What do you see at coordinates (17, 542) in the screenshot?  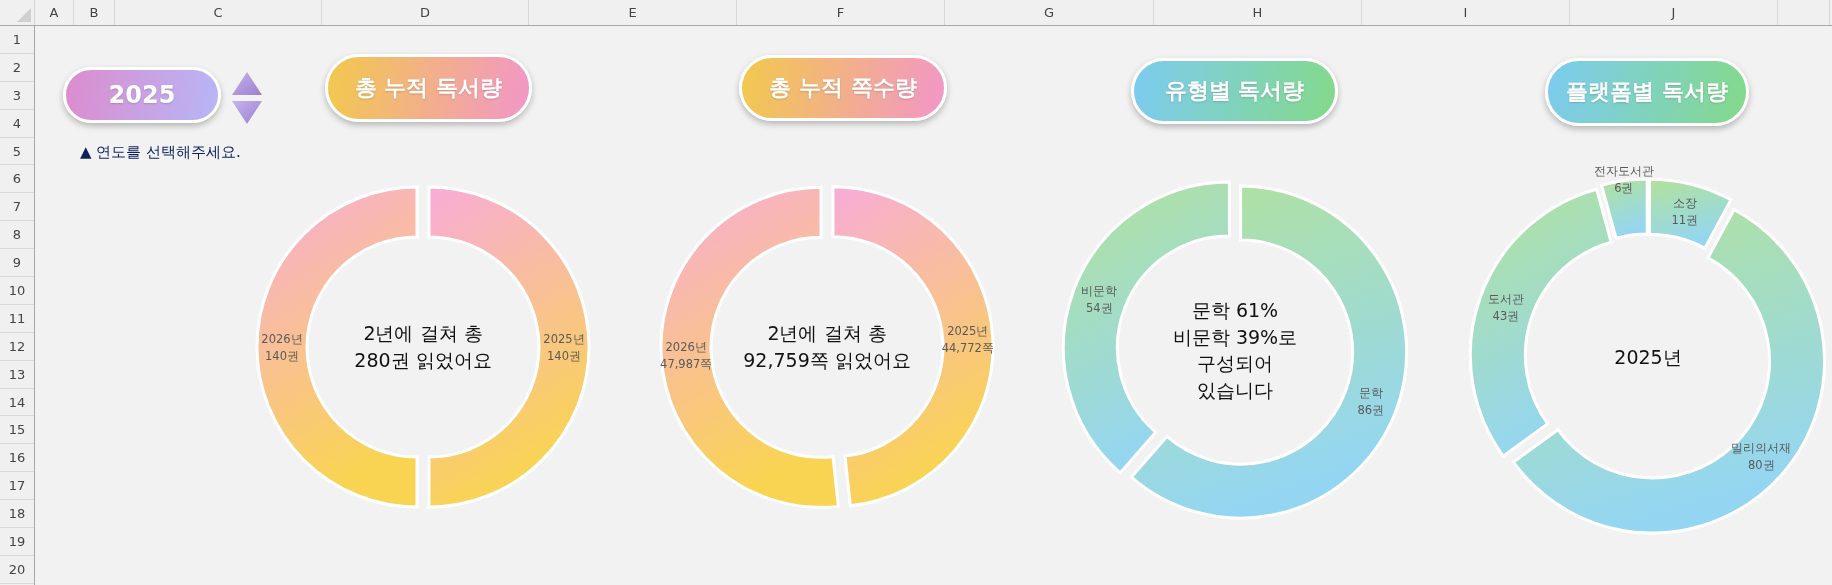 I see `row-header: 19` at bounding box center [17, 542].